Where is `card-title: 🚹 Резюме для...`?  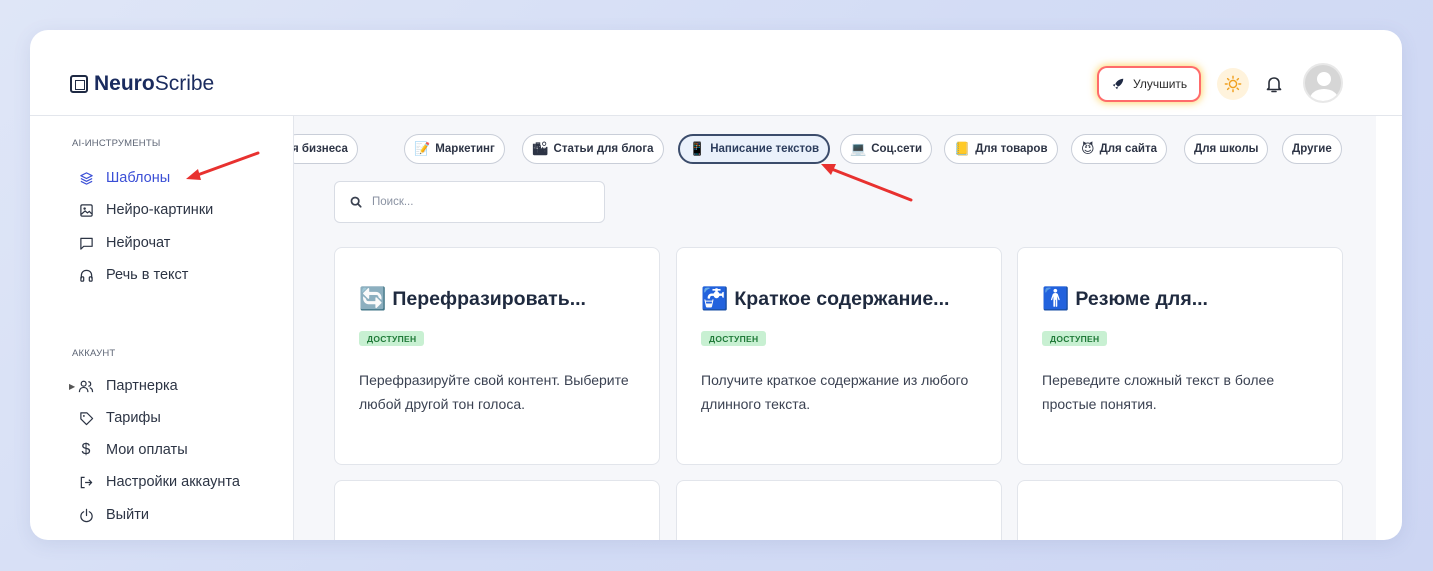
card-title: 🚹 Резюме для... is located at coordinates (1125, 299).